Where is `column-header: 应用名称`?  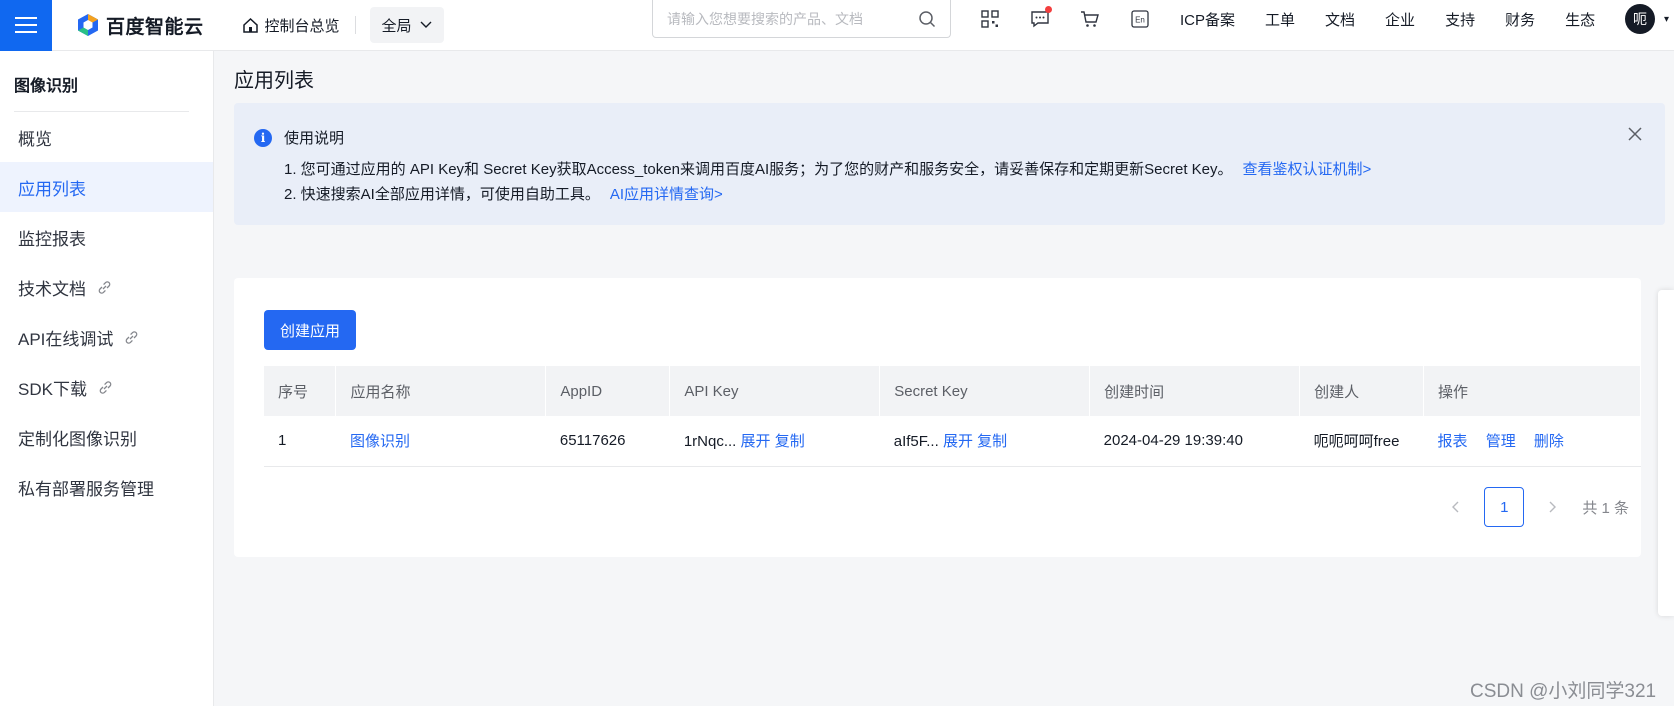
column-header: 应用名称 is located at coordinates (441, 391).